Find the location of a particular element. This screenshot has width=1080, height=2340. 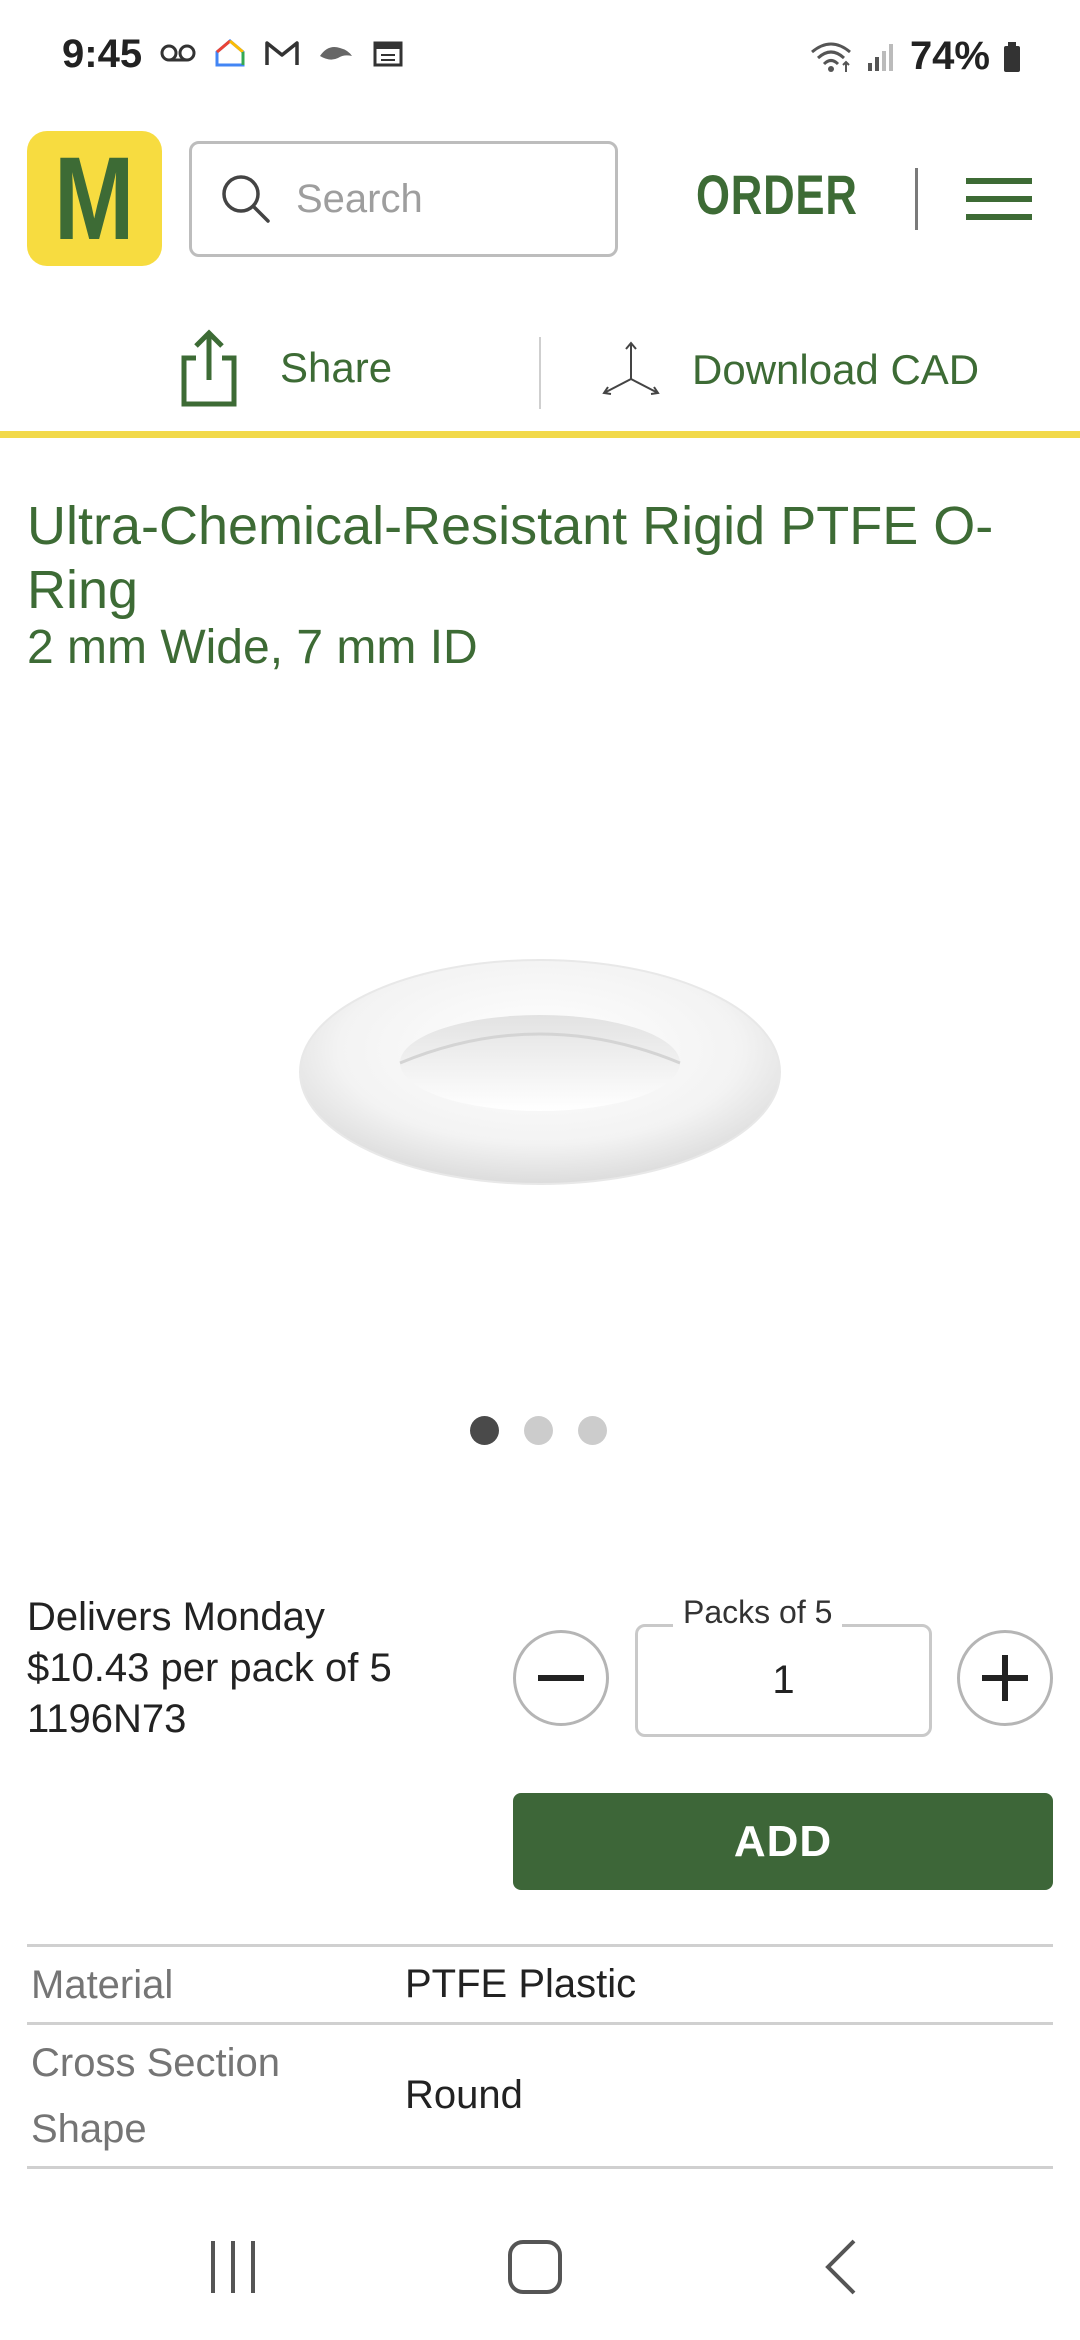

spec-value: Round is located at coordinates (464, 2095).